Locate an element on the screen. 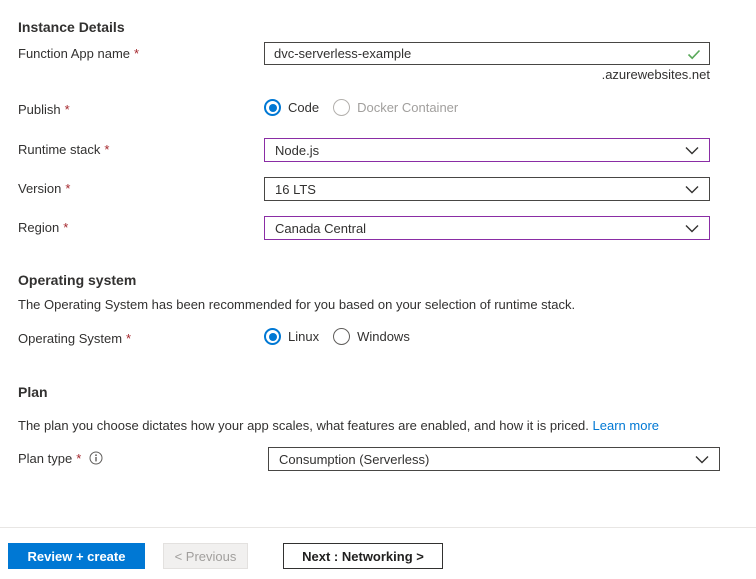  runtime-stack-label: Runtime stack * is located at coordinates (64, 149).